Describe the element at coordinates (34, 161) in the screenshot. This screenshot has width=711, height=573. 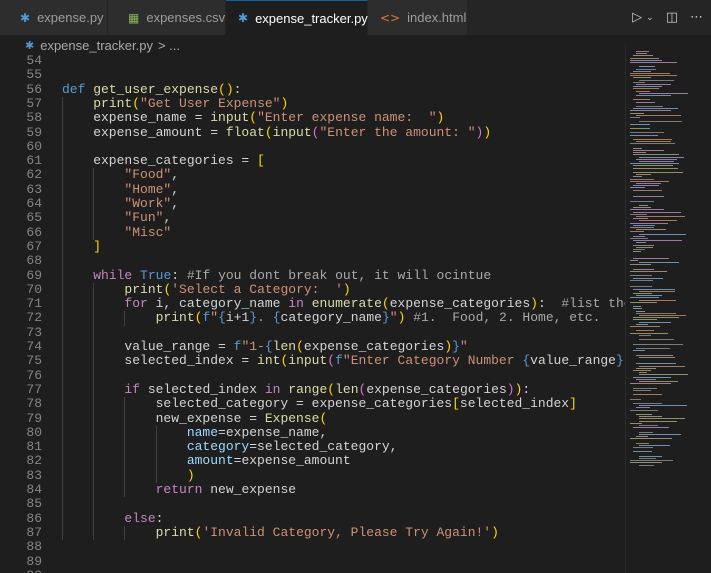
I see `line-number: 61` at that location.